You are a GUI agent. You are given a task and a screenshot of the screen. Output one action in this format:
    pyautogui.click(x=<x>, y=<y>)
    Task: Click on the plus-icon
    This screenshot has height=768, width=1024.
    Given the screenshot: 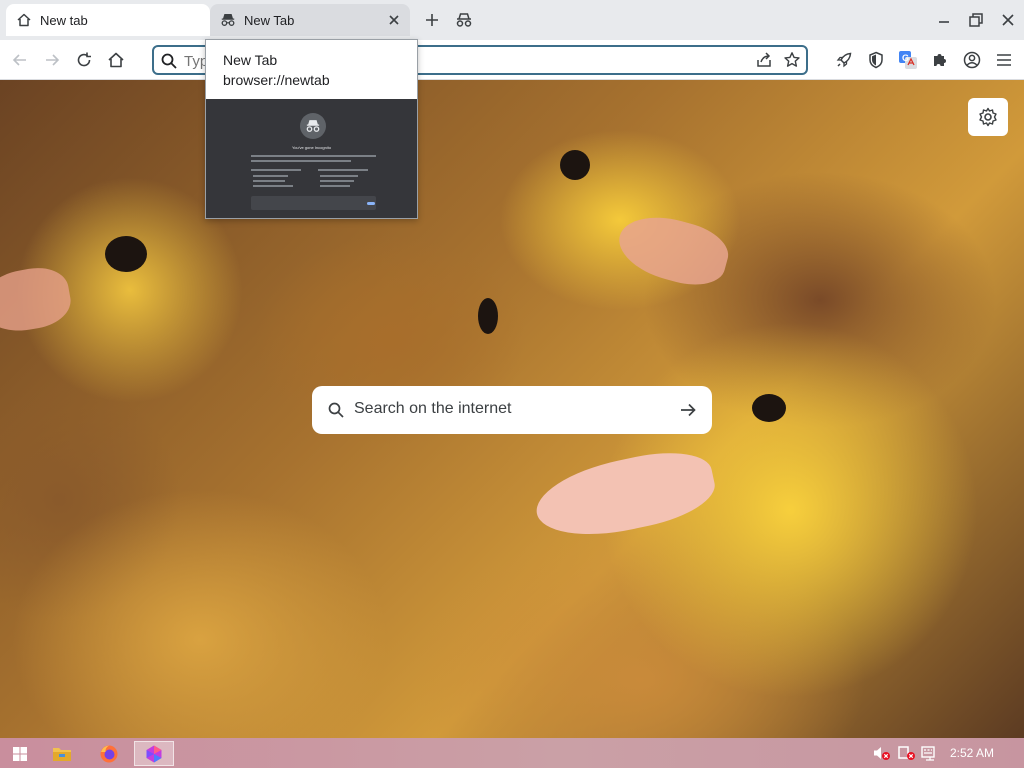 What is the action you would take?
    pyautogui.click(x=432, y=20)
    